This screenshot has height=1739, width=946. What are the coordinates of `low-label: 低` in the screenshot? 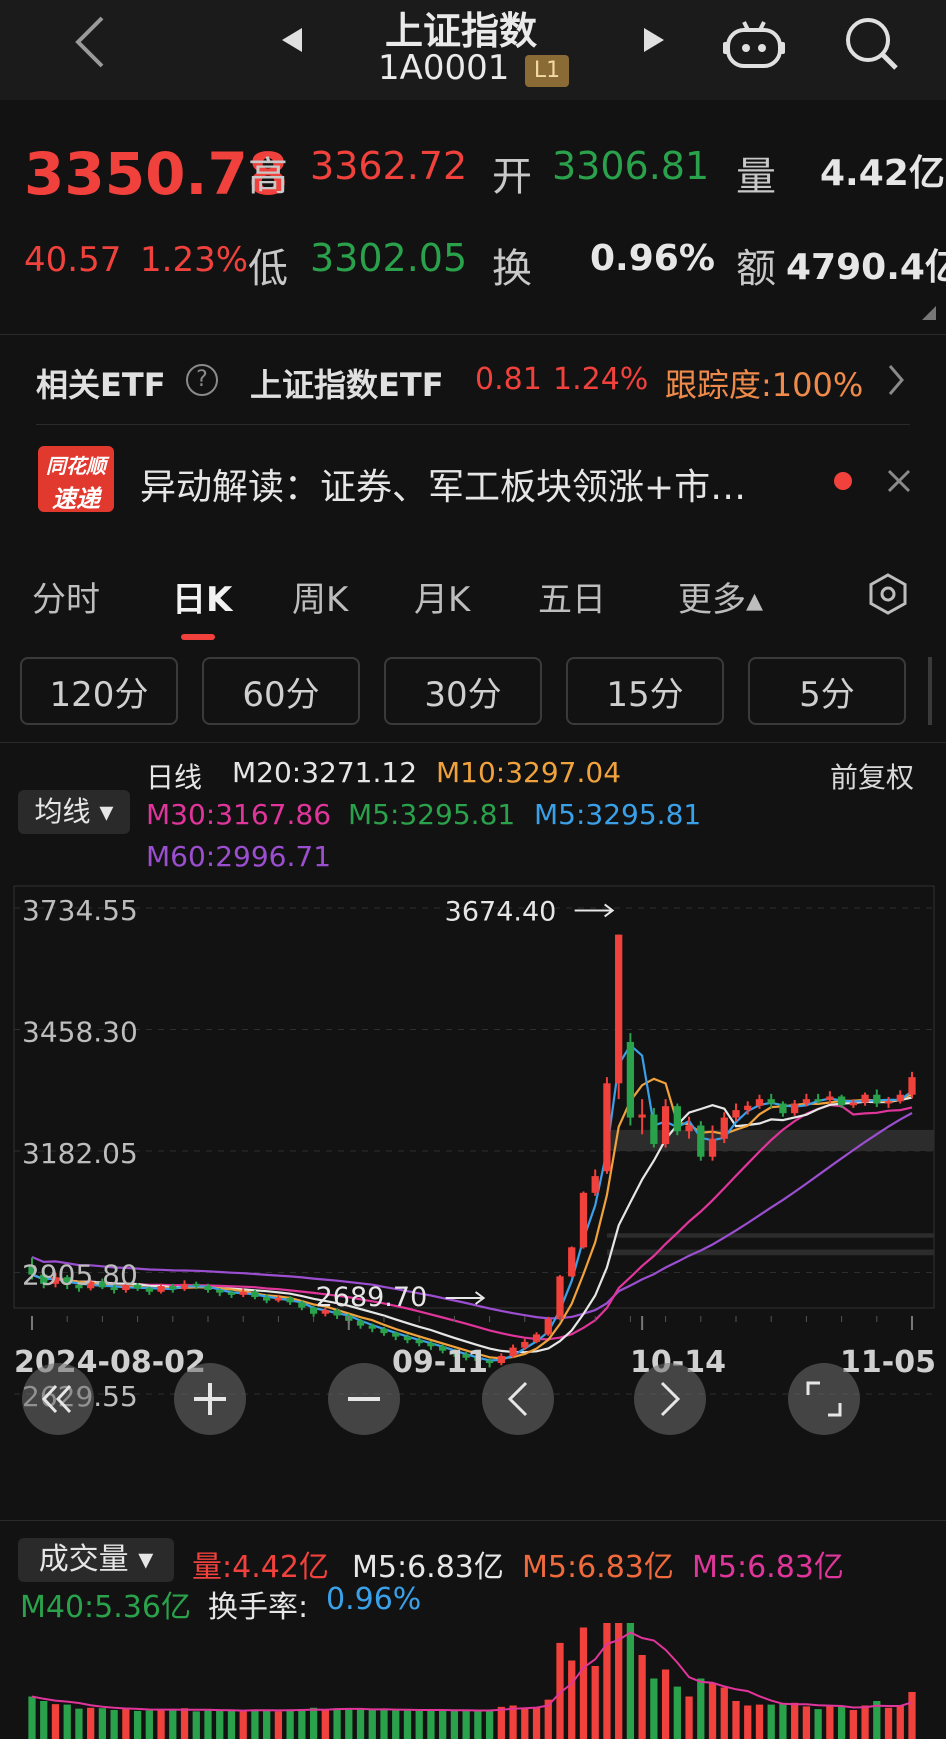 It's located at (268, 269).